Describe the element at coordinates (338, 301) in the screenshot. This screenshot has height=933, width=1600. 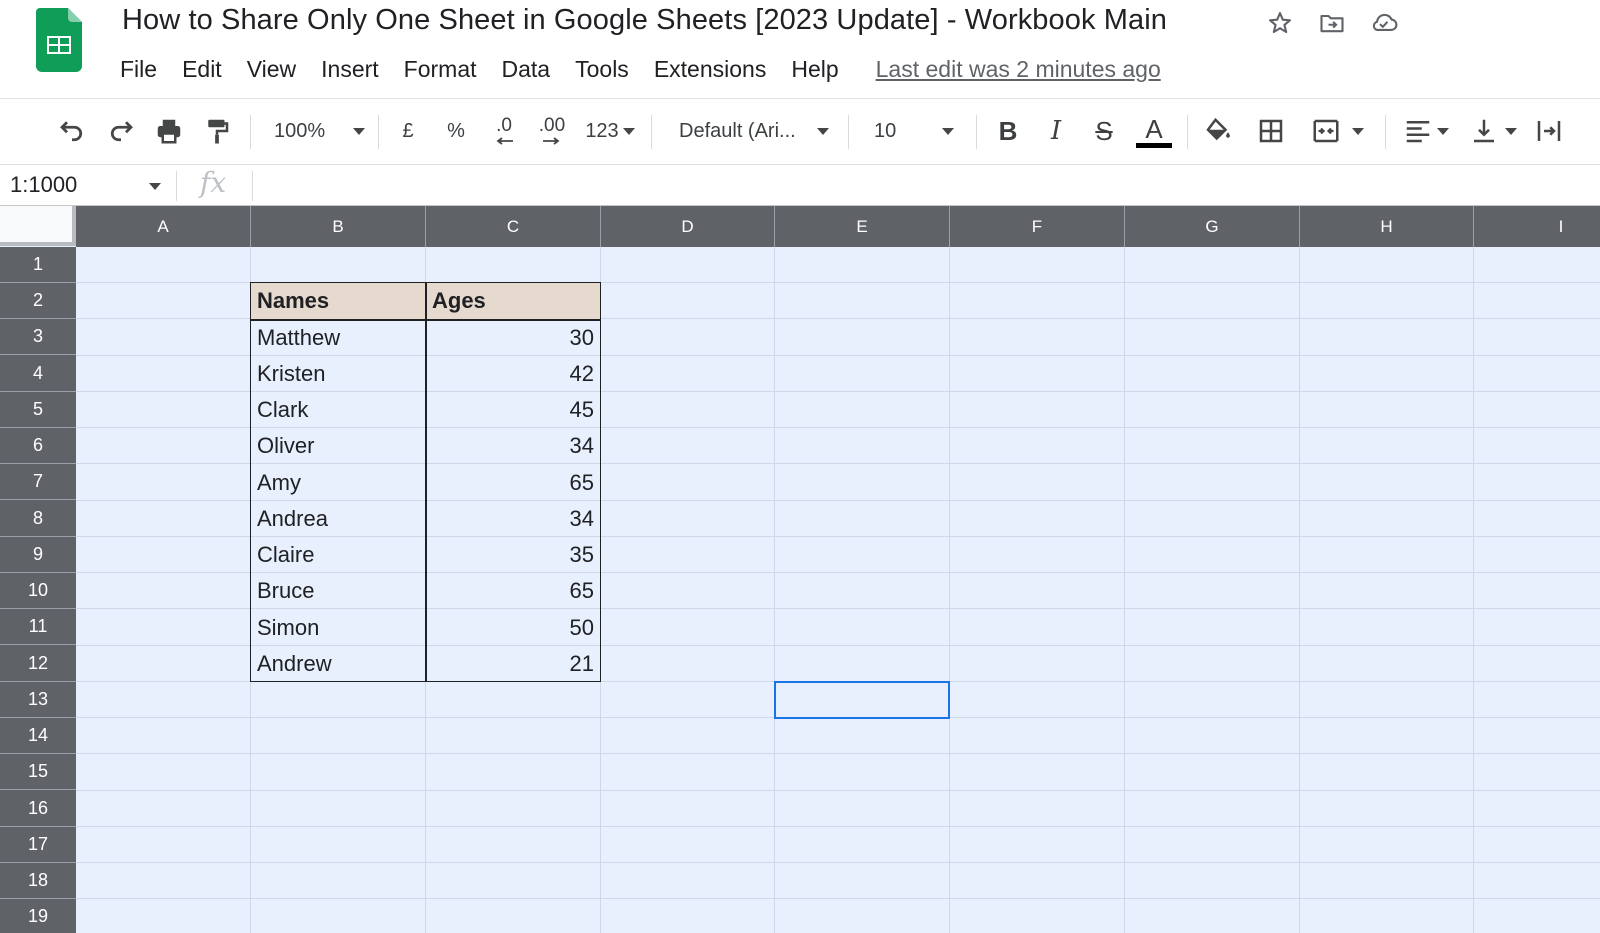
I see `table-header-names: Names` at that location.